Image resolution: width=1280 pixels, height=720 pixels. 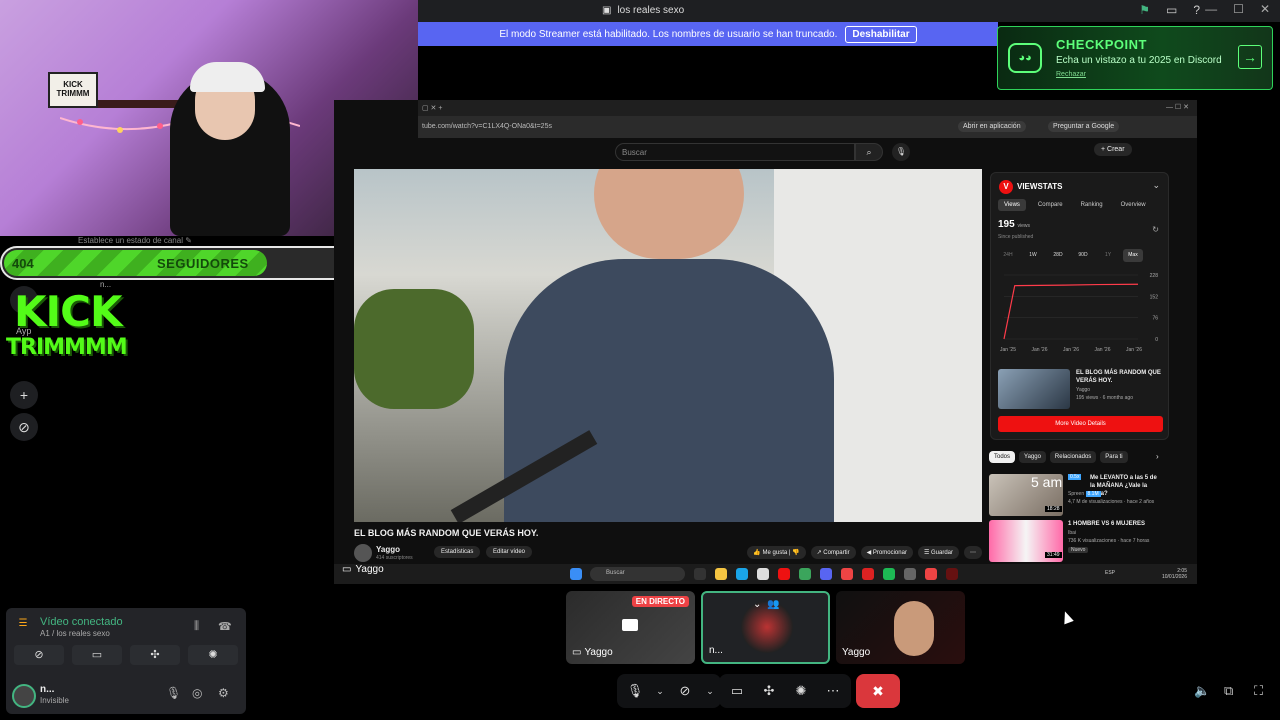 What do you see at coordinates (938, 552) in the screenshot?
I see `save-button: ☰ Guardar` at bounding box center [938, 552].